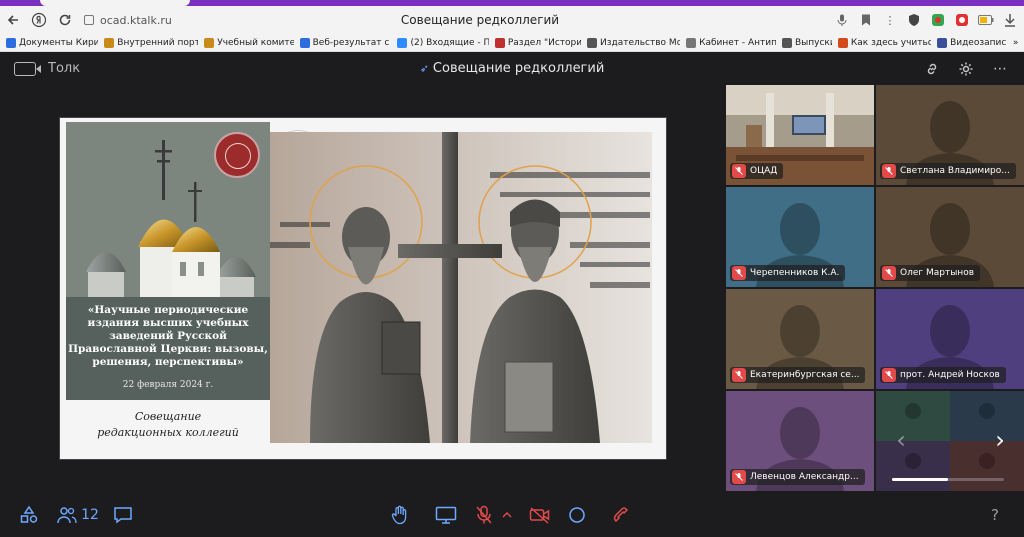 This screenshot has width=1024, height=537. Describe the element at coordinates (737, 42) in the screenshot. I see `bookmark-label: Кабинет - Антипл` at that location.